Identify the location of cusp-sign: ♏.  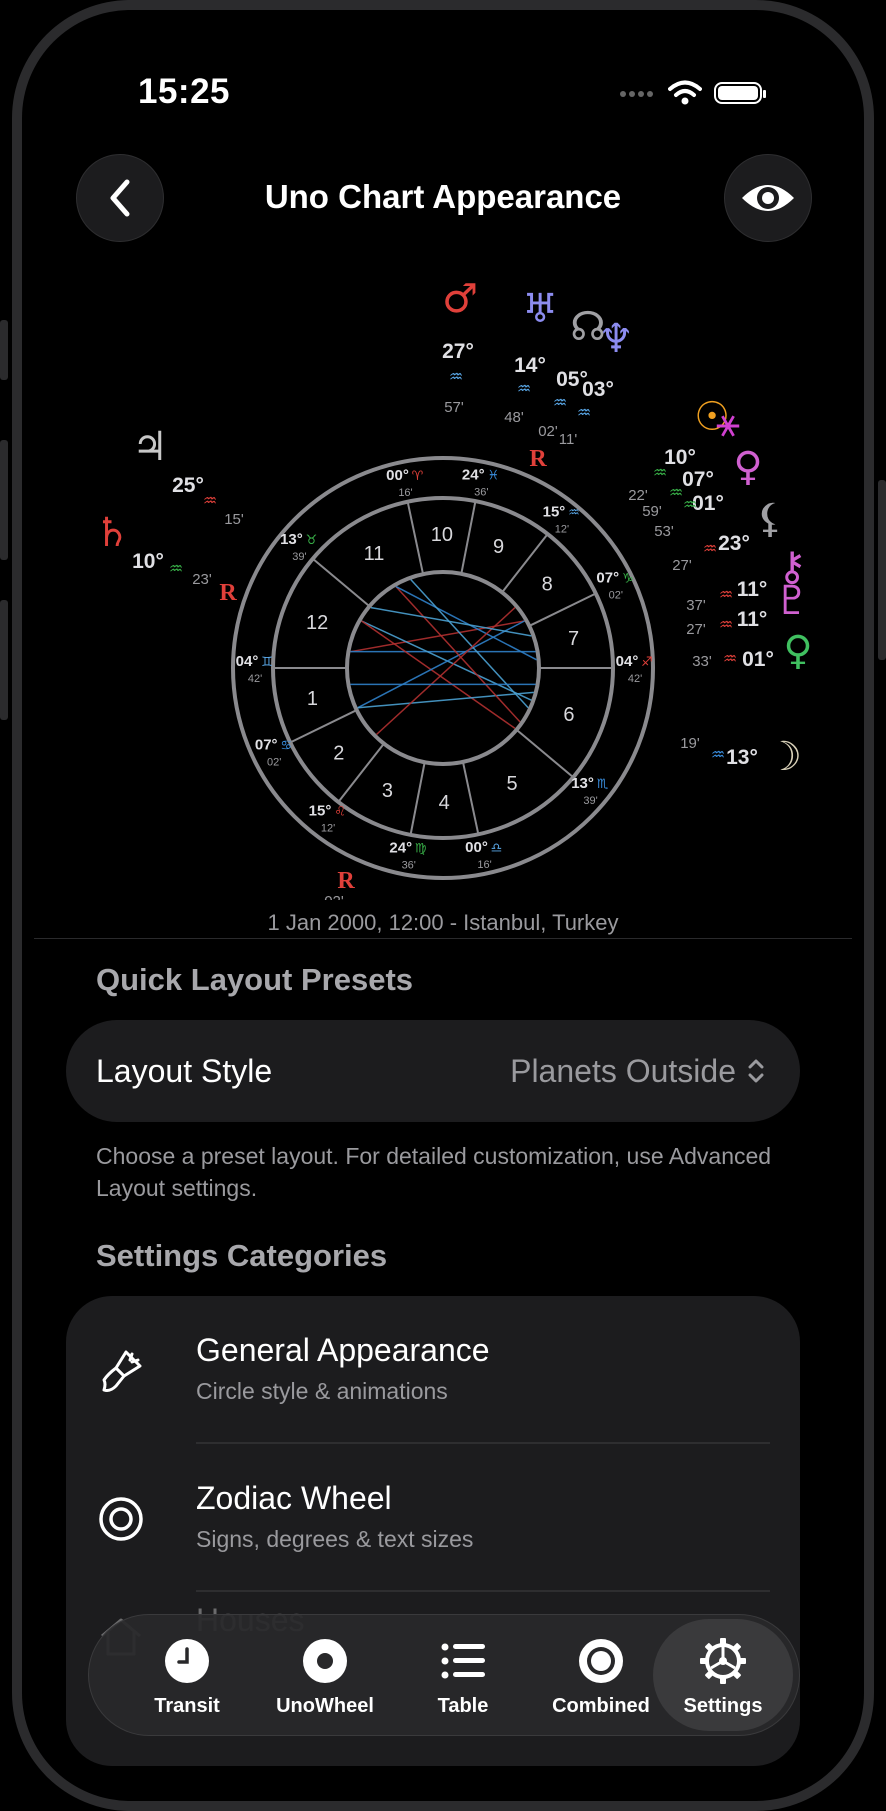
(603, 784).